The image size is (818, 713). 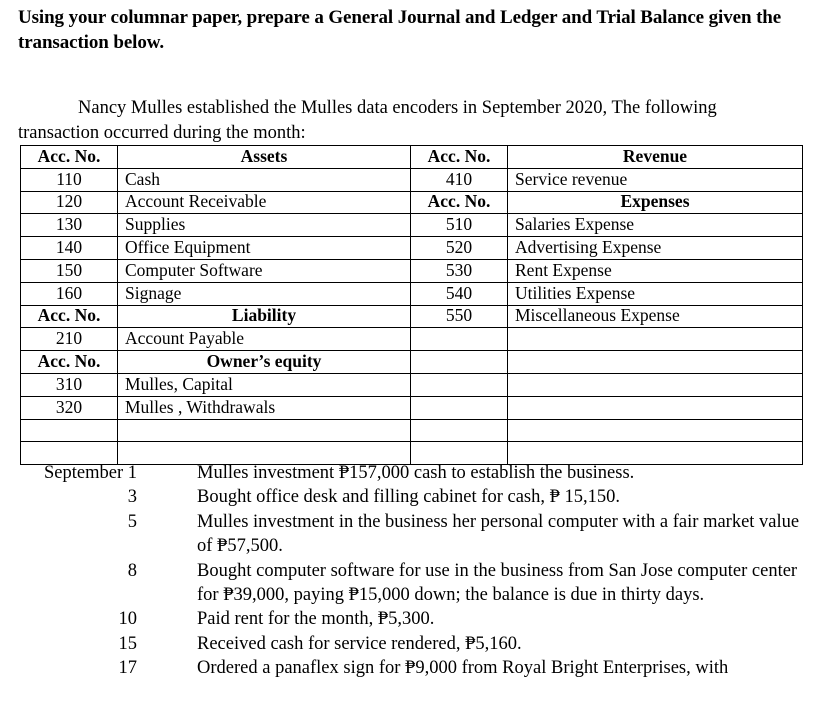 I want to click on table-row: 130 Supplies 510 Salaries Expense, so click(x=411, y=225).